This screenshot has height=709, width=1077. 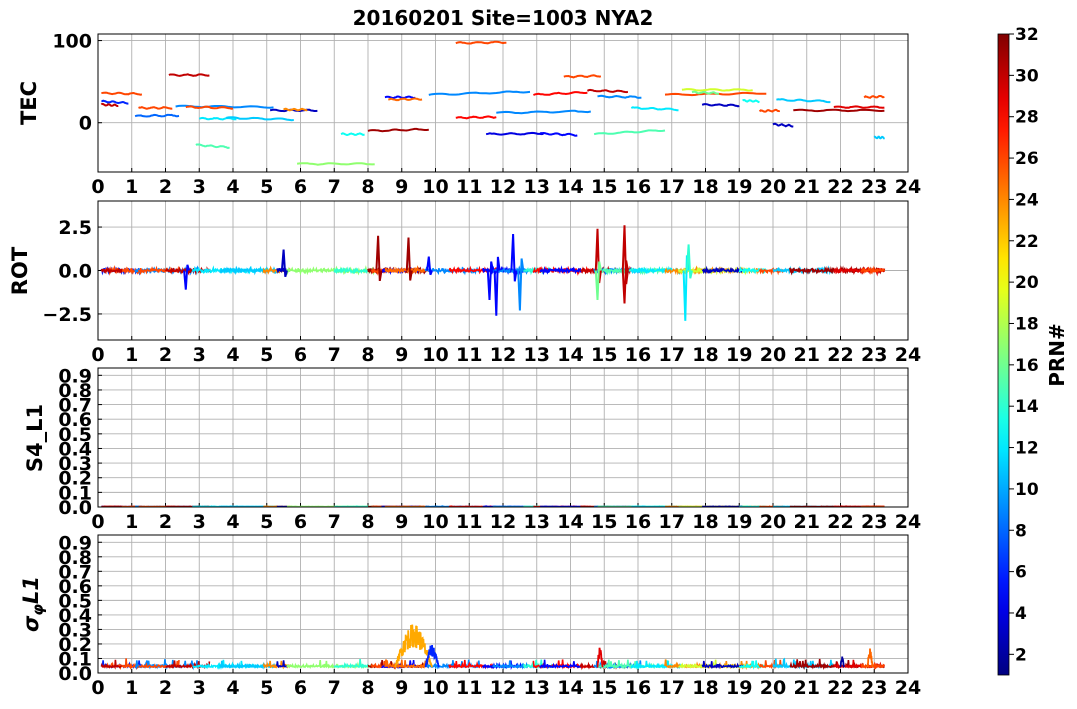 What do you see at coordinates (85, 124) in the screenshot?
I see `y-tick-label: 0` at bounding box center [85, 124].